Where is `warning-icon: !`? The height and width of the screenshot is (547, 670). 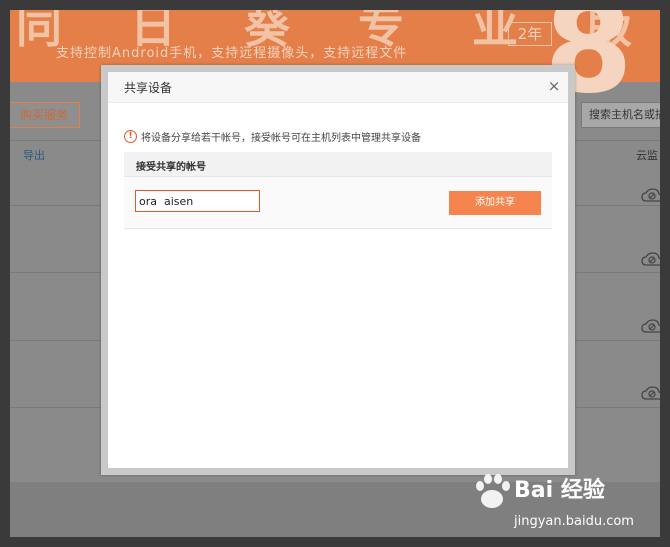 warning-icon: ! is located at coordinates (130, 136).